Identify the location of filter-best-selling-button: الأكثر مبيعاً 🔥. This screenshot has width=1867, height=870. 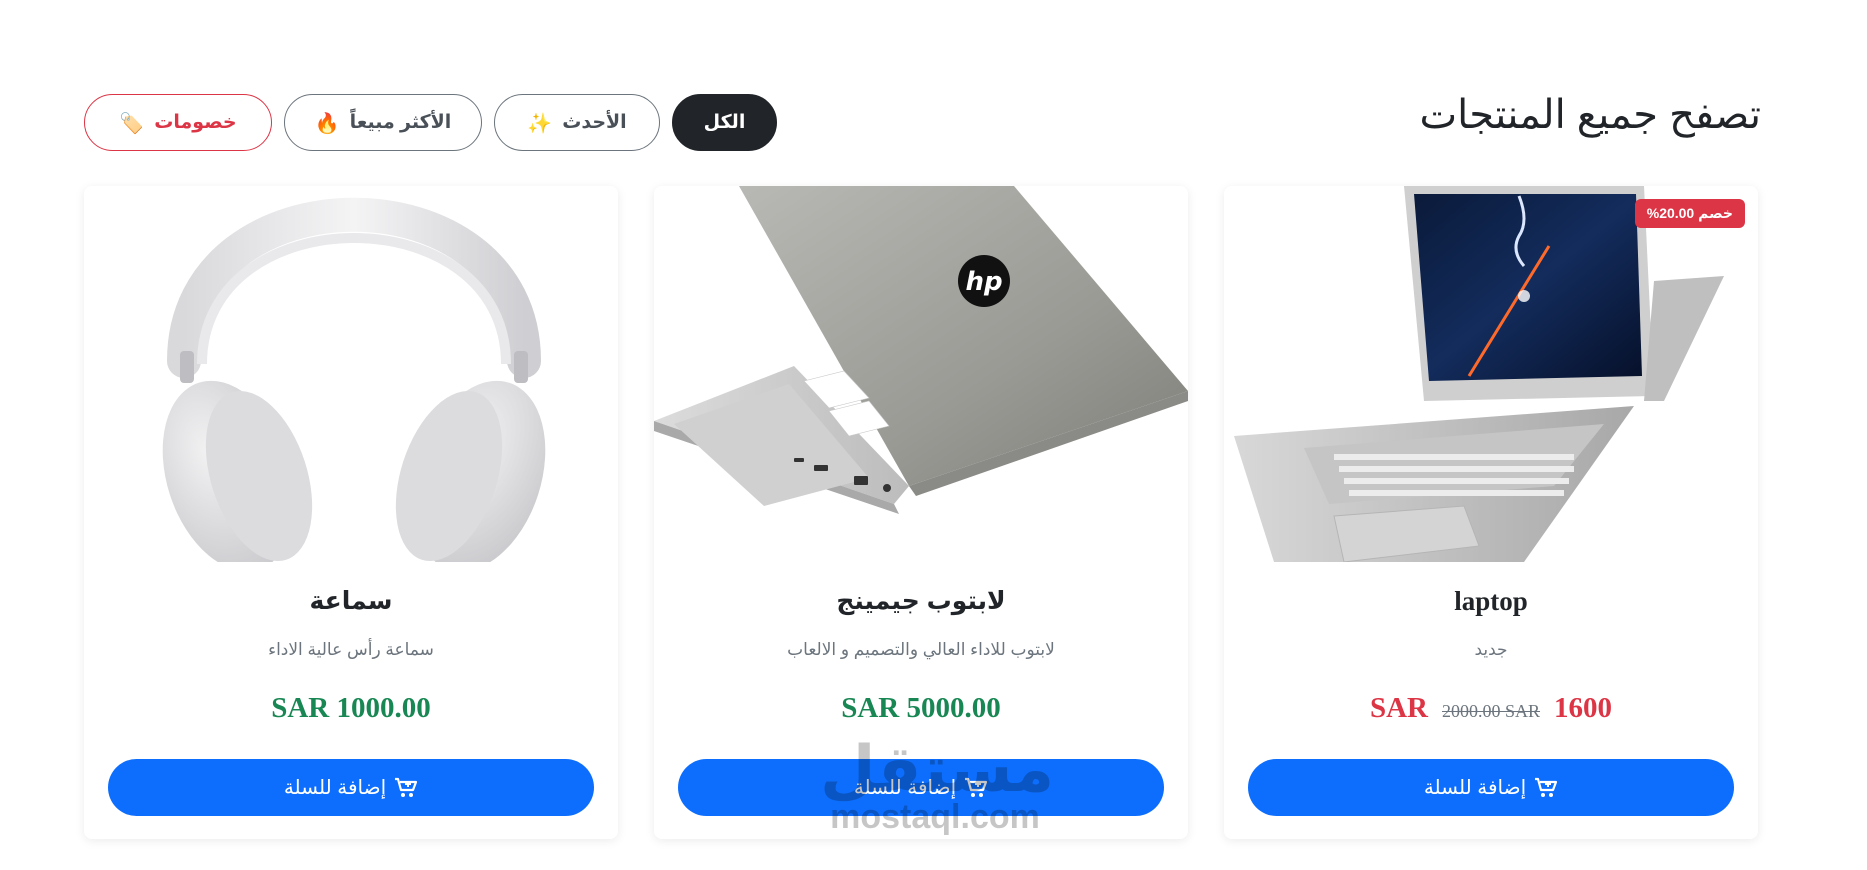
(383, 122).